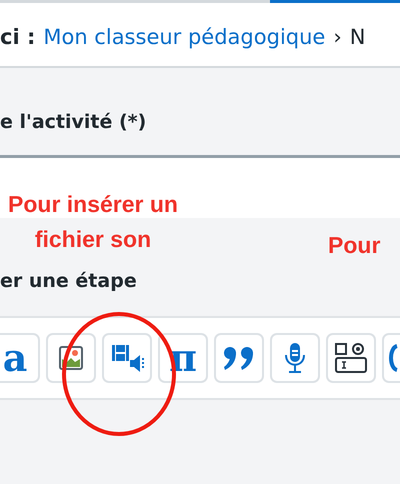  Describe the element at coordinates (200, 186) in the screenshot. I see `input-field` at that location.